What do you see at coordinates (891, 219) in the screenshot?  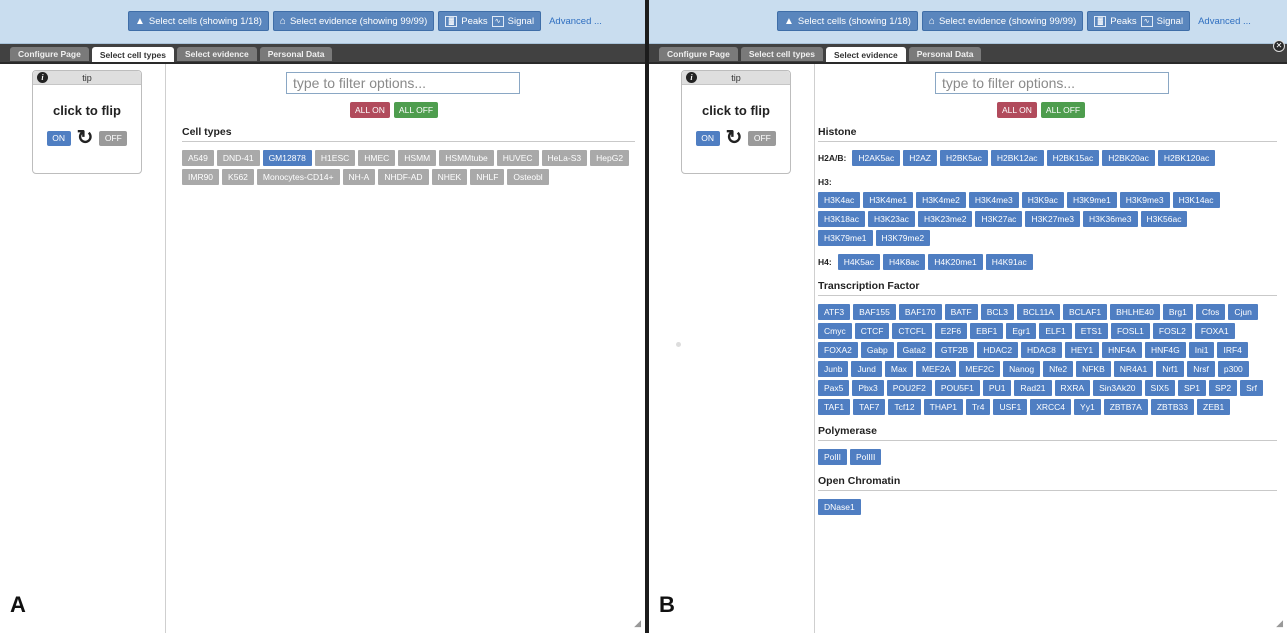 I see `histone-mark-chip: H3K23ac` at bounding box center [891, 219].